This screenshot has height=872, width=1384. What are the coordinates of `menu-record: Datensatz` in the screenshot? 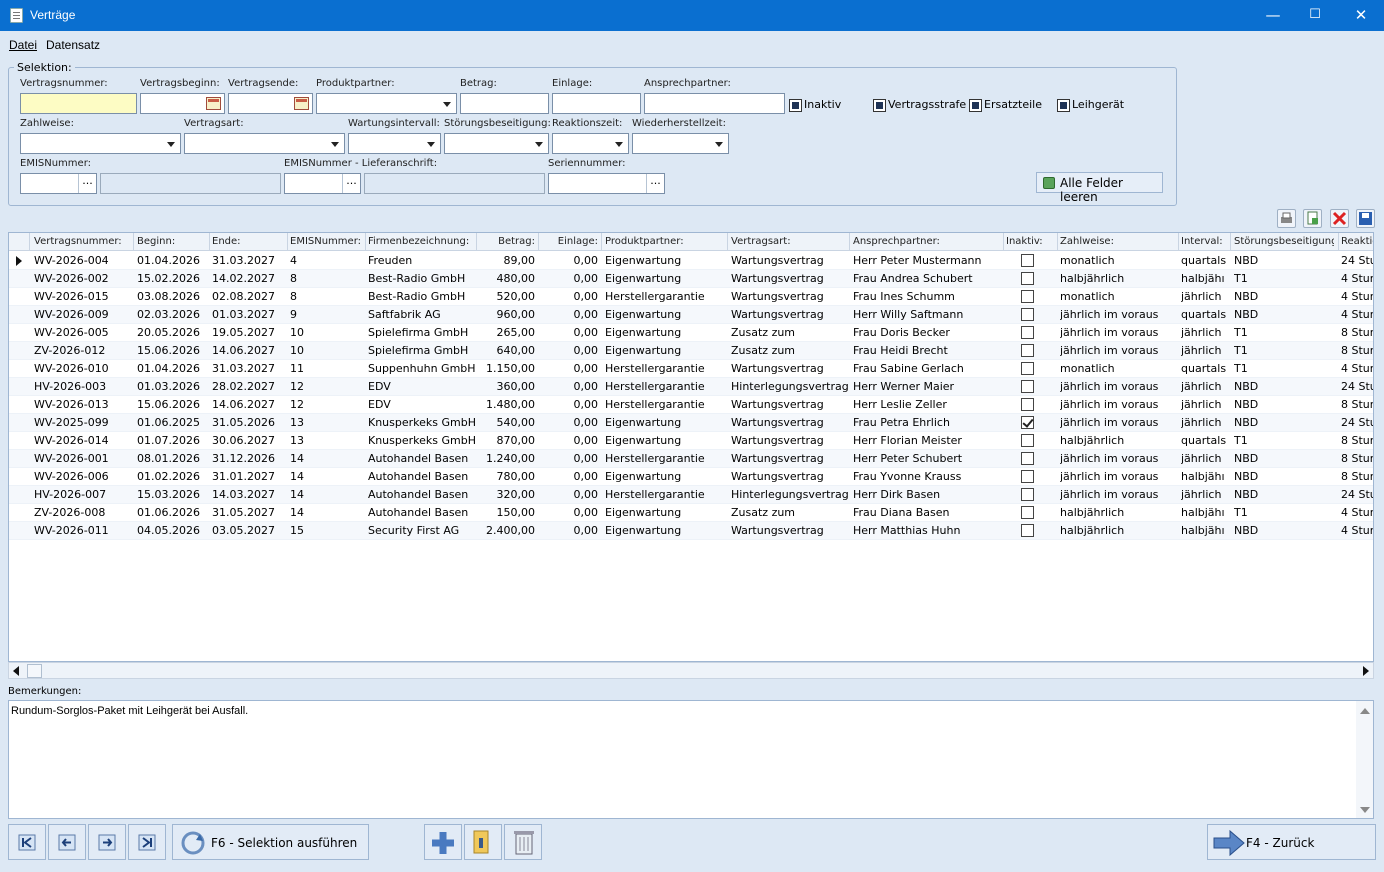 It's located at (73, 45).